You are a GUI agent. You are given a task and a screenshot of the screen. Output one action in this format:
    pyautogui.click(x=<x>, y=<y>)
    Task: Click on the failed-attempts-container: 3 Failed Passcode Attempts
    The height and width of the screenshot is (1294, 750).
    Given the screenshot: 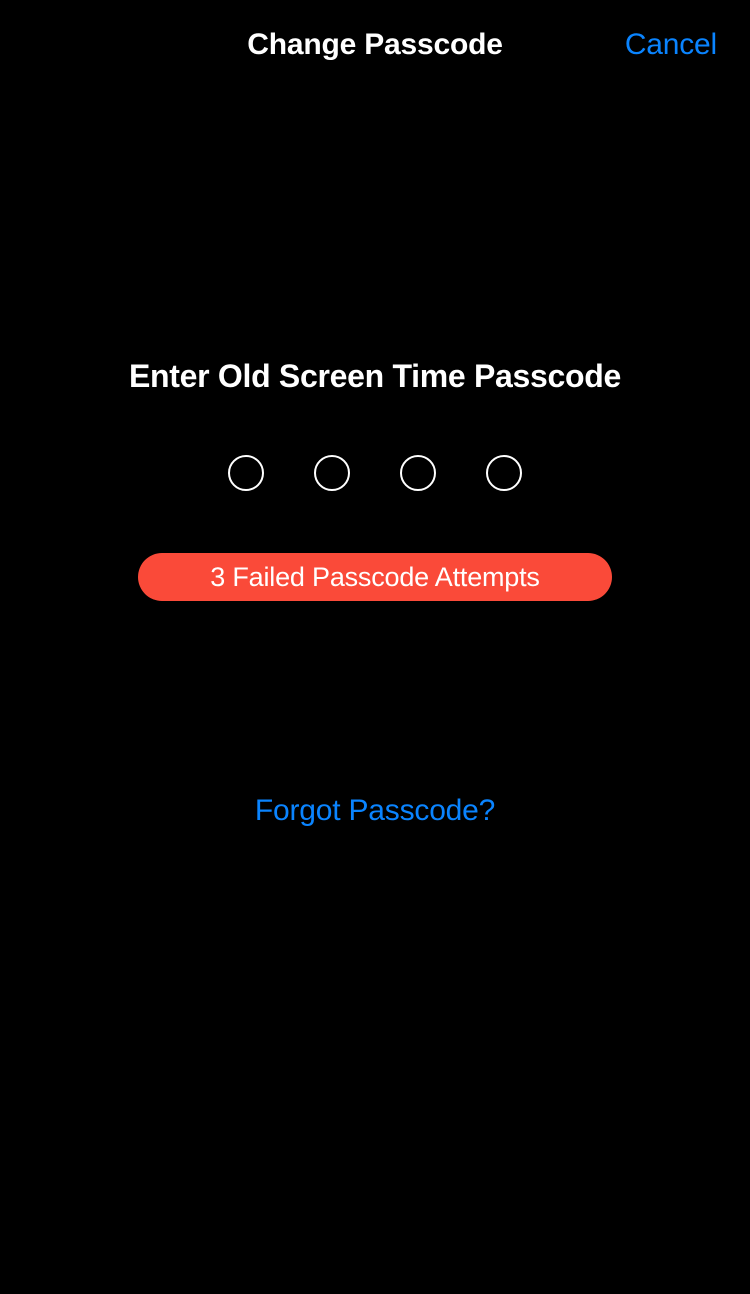 What is the action you would take?
    pyautogui.click(x=375, y=577)
    